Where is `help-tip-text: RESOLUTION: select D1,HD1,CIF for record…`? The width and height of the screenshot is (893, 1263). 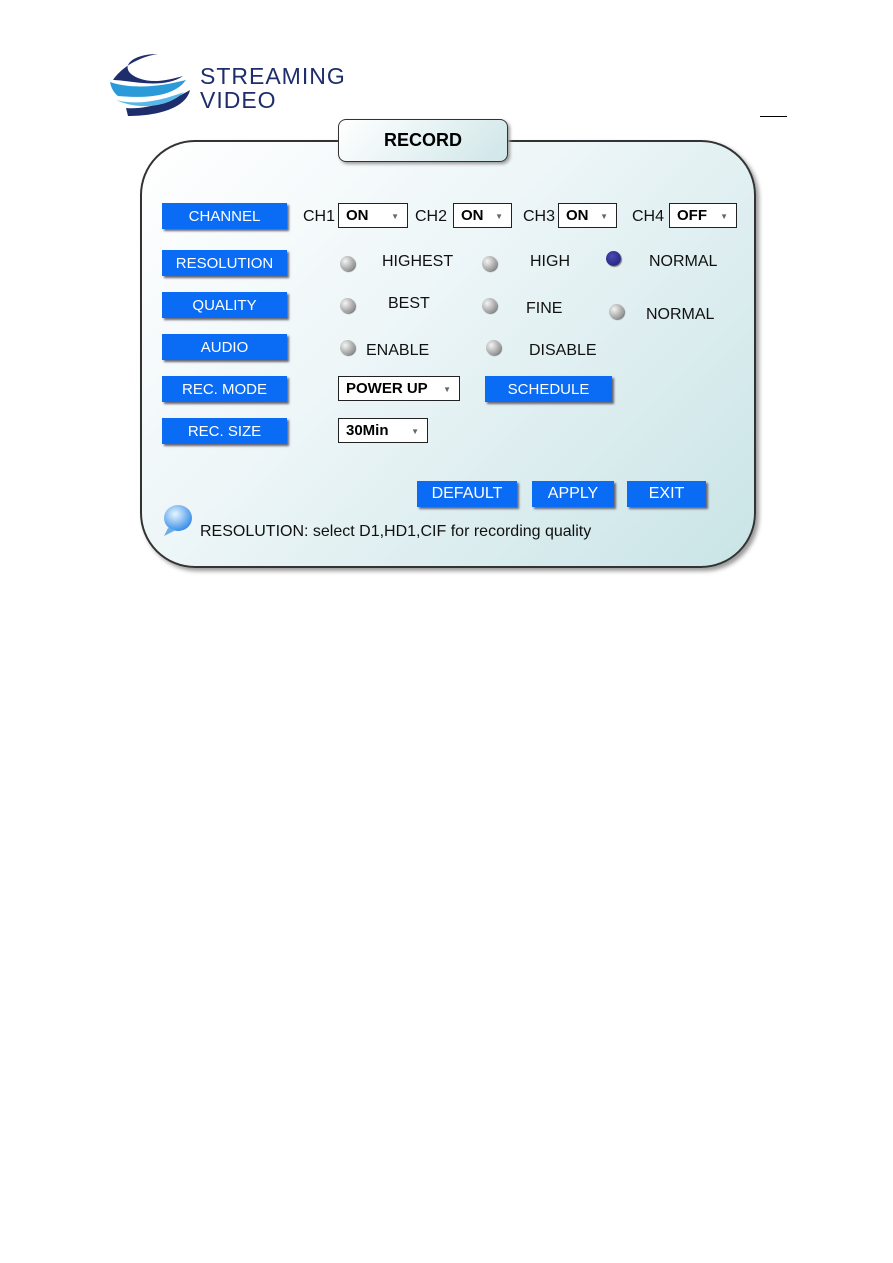 help-tip-text: RESOLUTION: select D1,HD1,CIF for record… is located at coordinates (396, 531).